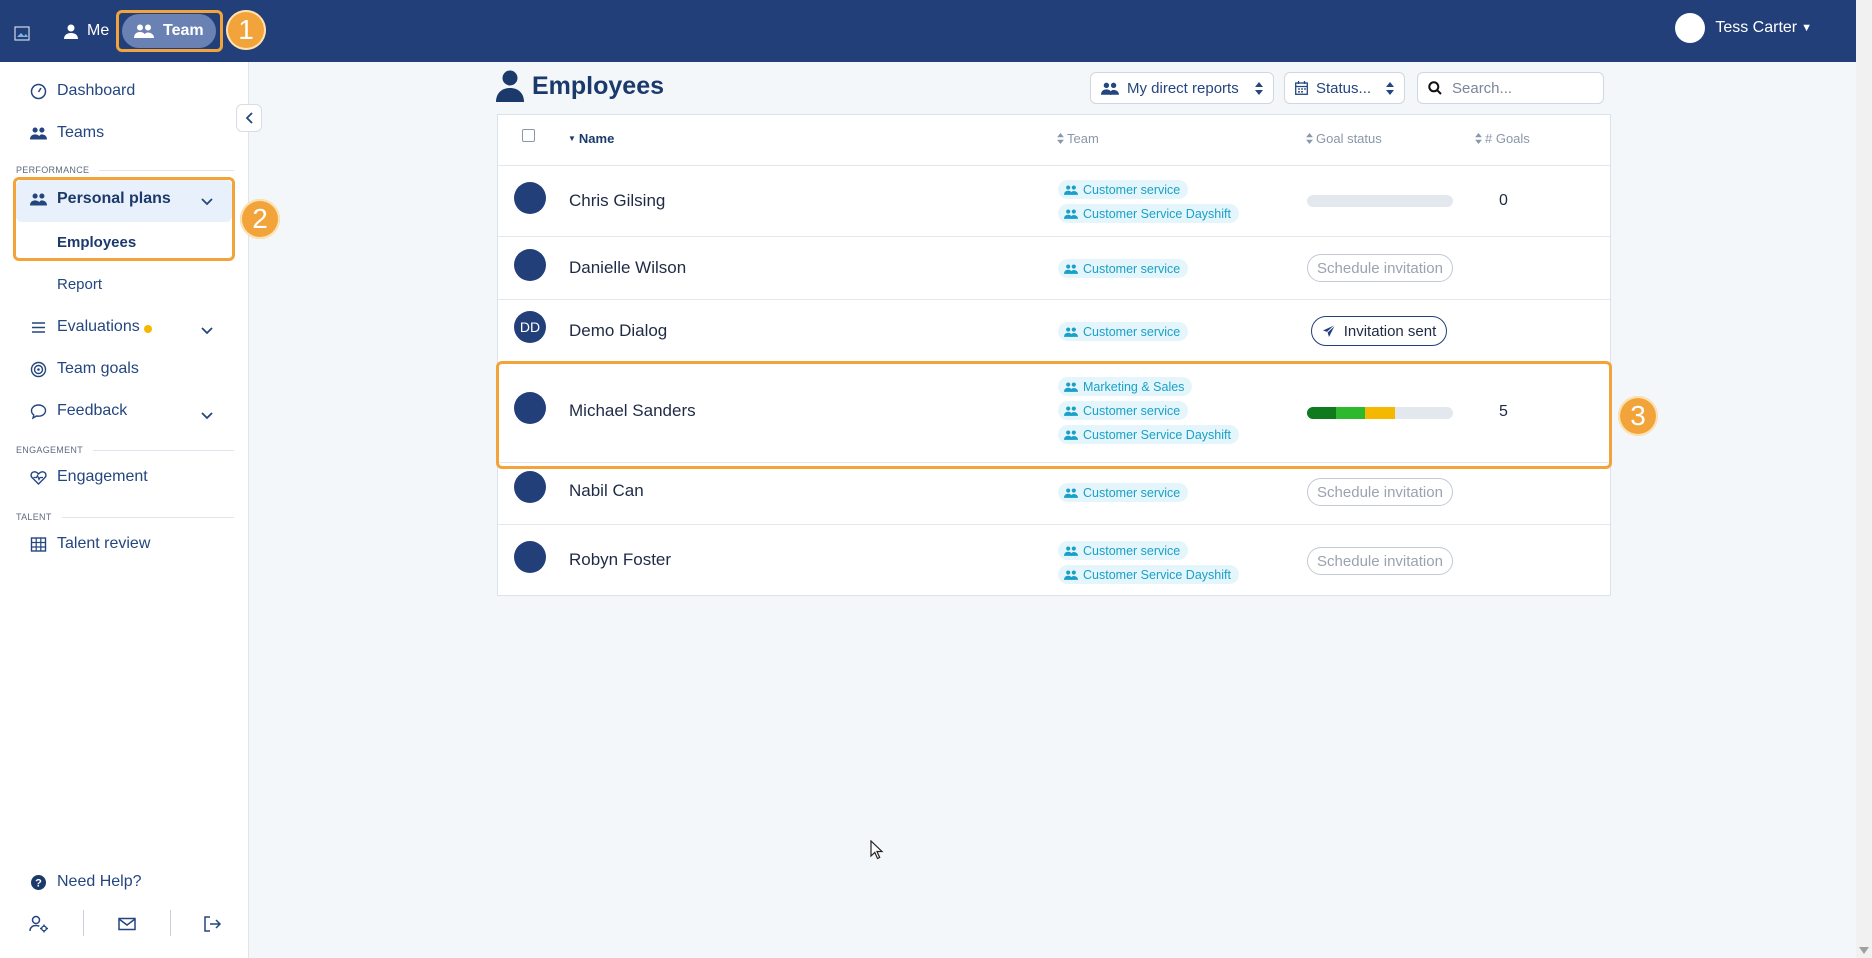 The height and width of the screenshot is (958, 1872). What do you see at coordinates (86, 31) in the screenshot?
I see `nav-me: Me` at bounding box center [86, 31].